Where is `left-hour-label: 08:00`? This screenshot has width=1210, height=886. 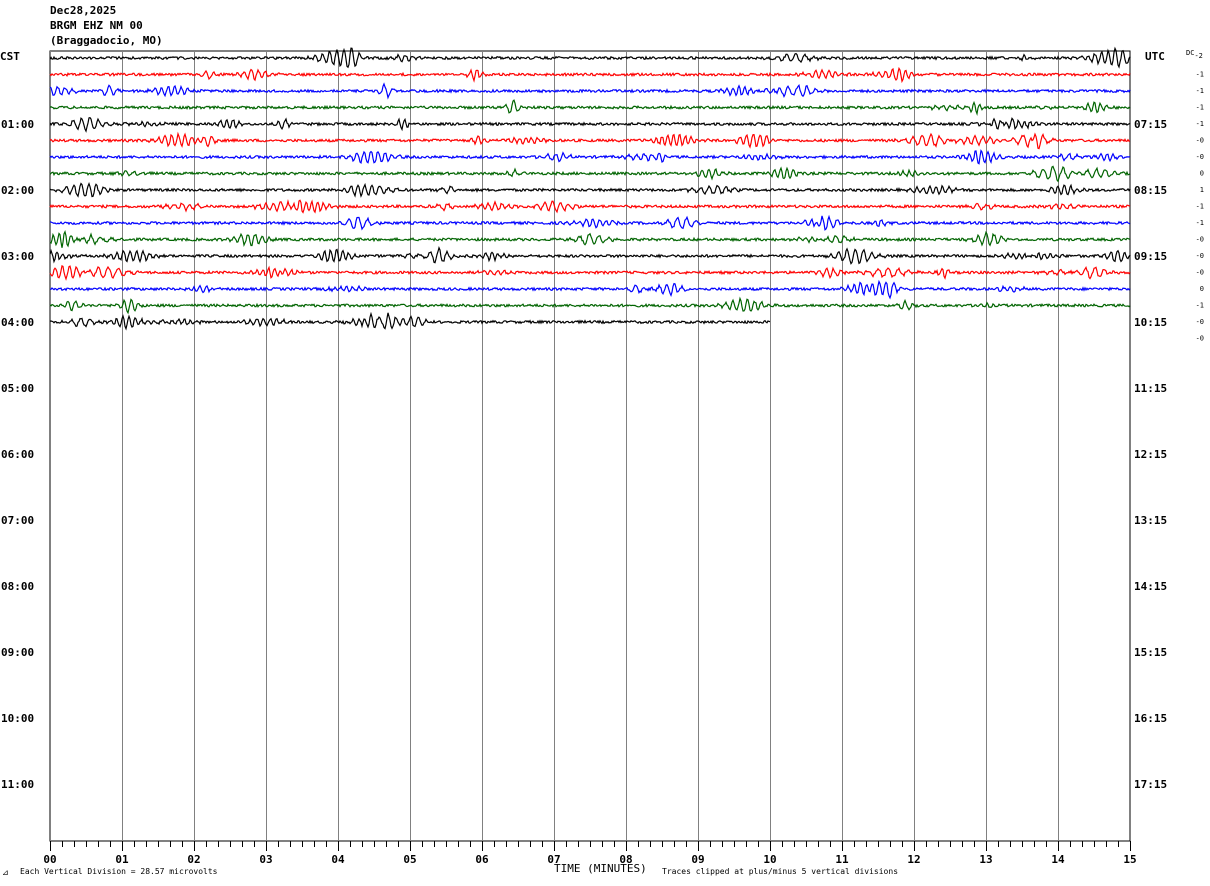
left-hour-label: 08:00 is located at coordinates (17, 586).